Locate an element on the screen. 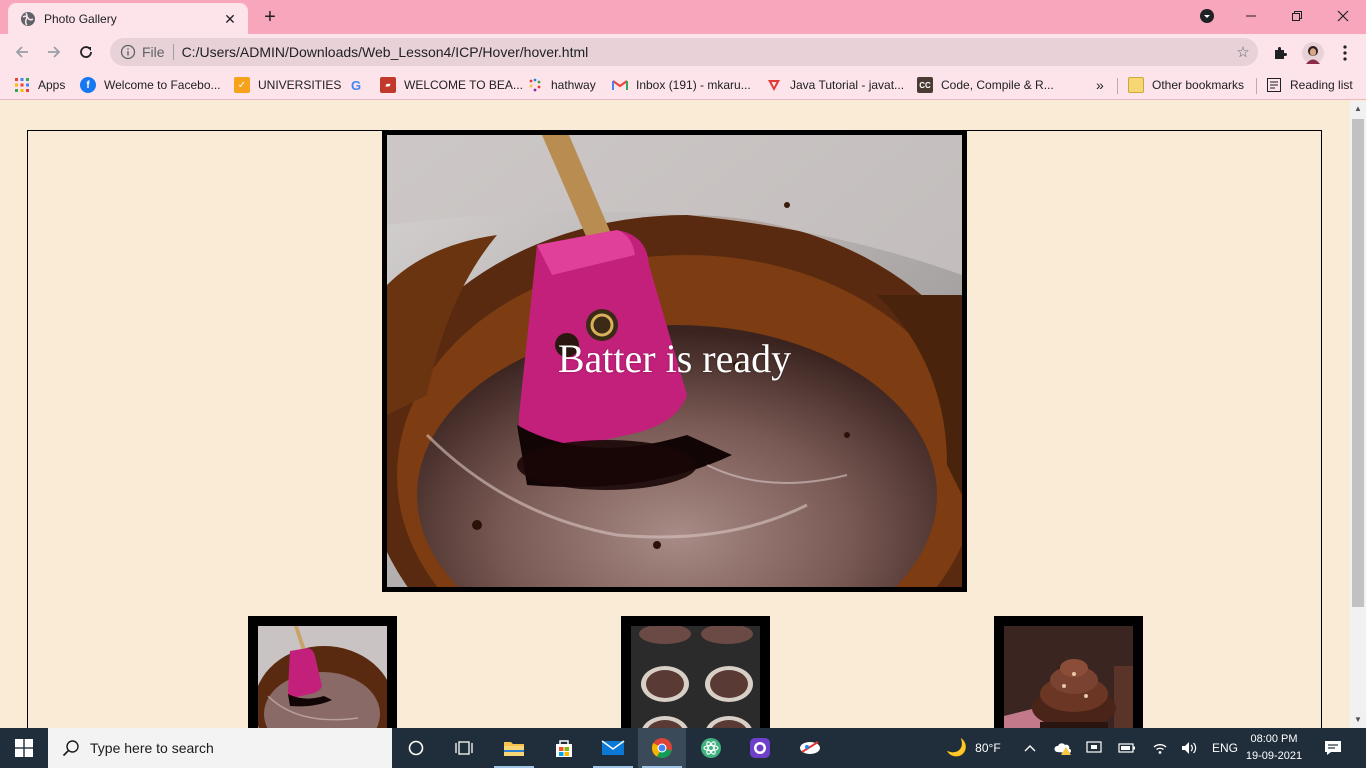 This screenshot has width=1366, height=768. close-tab-icon: ✕ is located at coordinates (230, 19).